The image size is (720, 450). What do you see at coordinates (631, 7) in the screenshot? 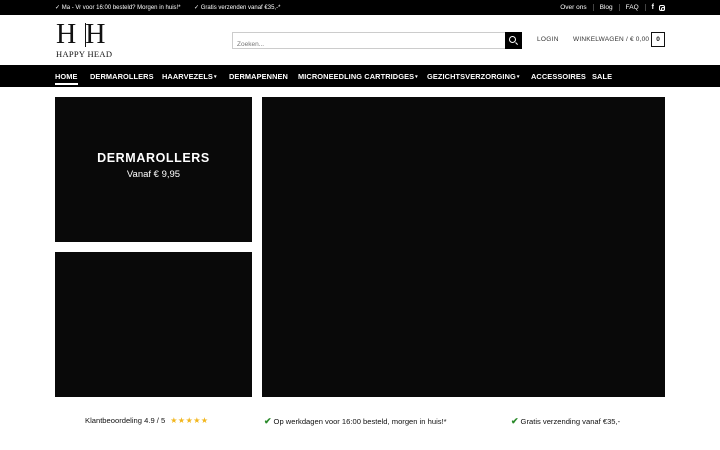
I see `topbar-link-faq: FAQ` at bounding box center [631, 7].